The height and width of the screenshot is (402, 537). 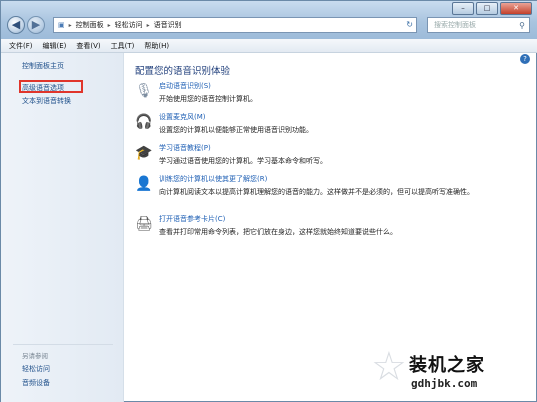 What do you see at coordinates (455, 25) in the screenshot?
I see `search-placeholder: 搜索控制面板` at bounding box center [455, 25].